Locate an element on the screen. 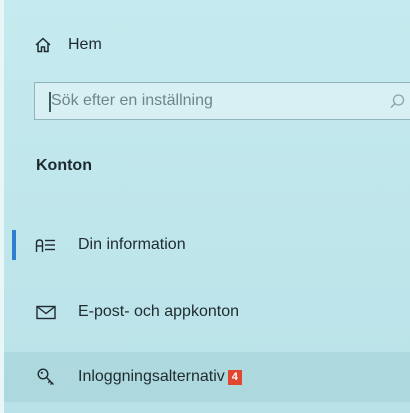  person-info-icon is located at coordinates (46, 245).